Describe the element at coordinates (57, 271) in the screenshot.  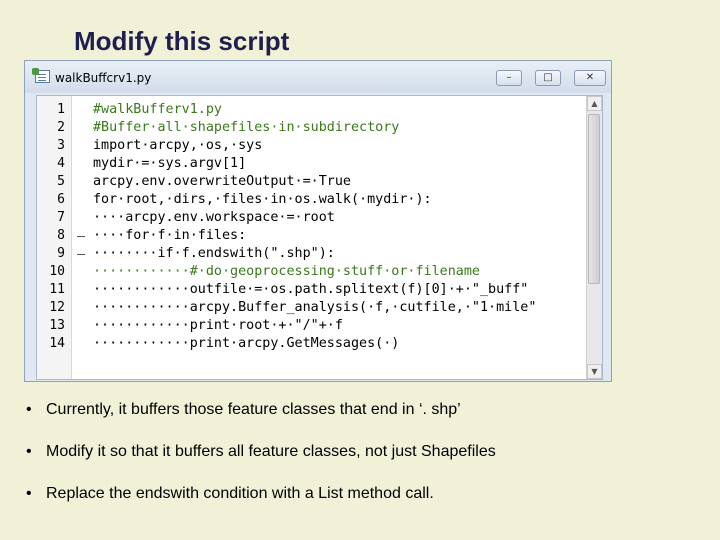
I see `line-number: 10` at that location.